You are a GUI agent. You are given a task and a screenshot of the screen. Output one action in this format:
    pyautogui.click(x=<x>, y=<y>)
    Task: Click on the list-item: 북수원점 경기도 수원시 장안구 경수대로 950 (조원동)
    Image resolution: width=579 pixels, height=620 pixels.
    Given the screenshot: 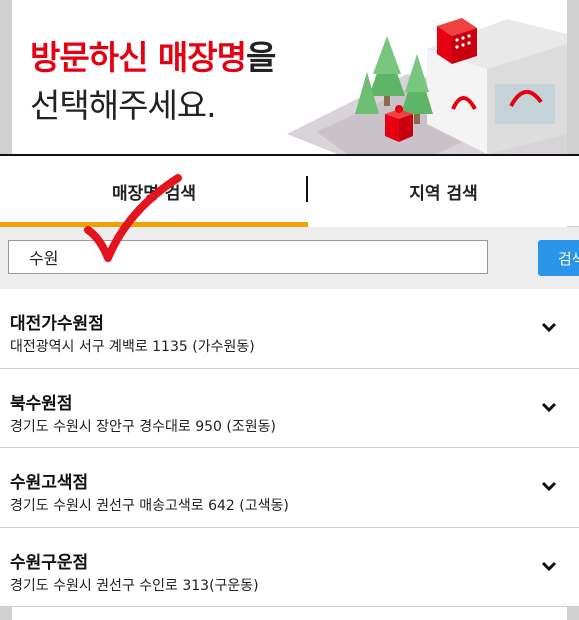 What is the action you would take?
    pyautogui.click(x=289, y=408)
    